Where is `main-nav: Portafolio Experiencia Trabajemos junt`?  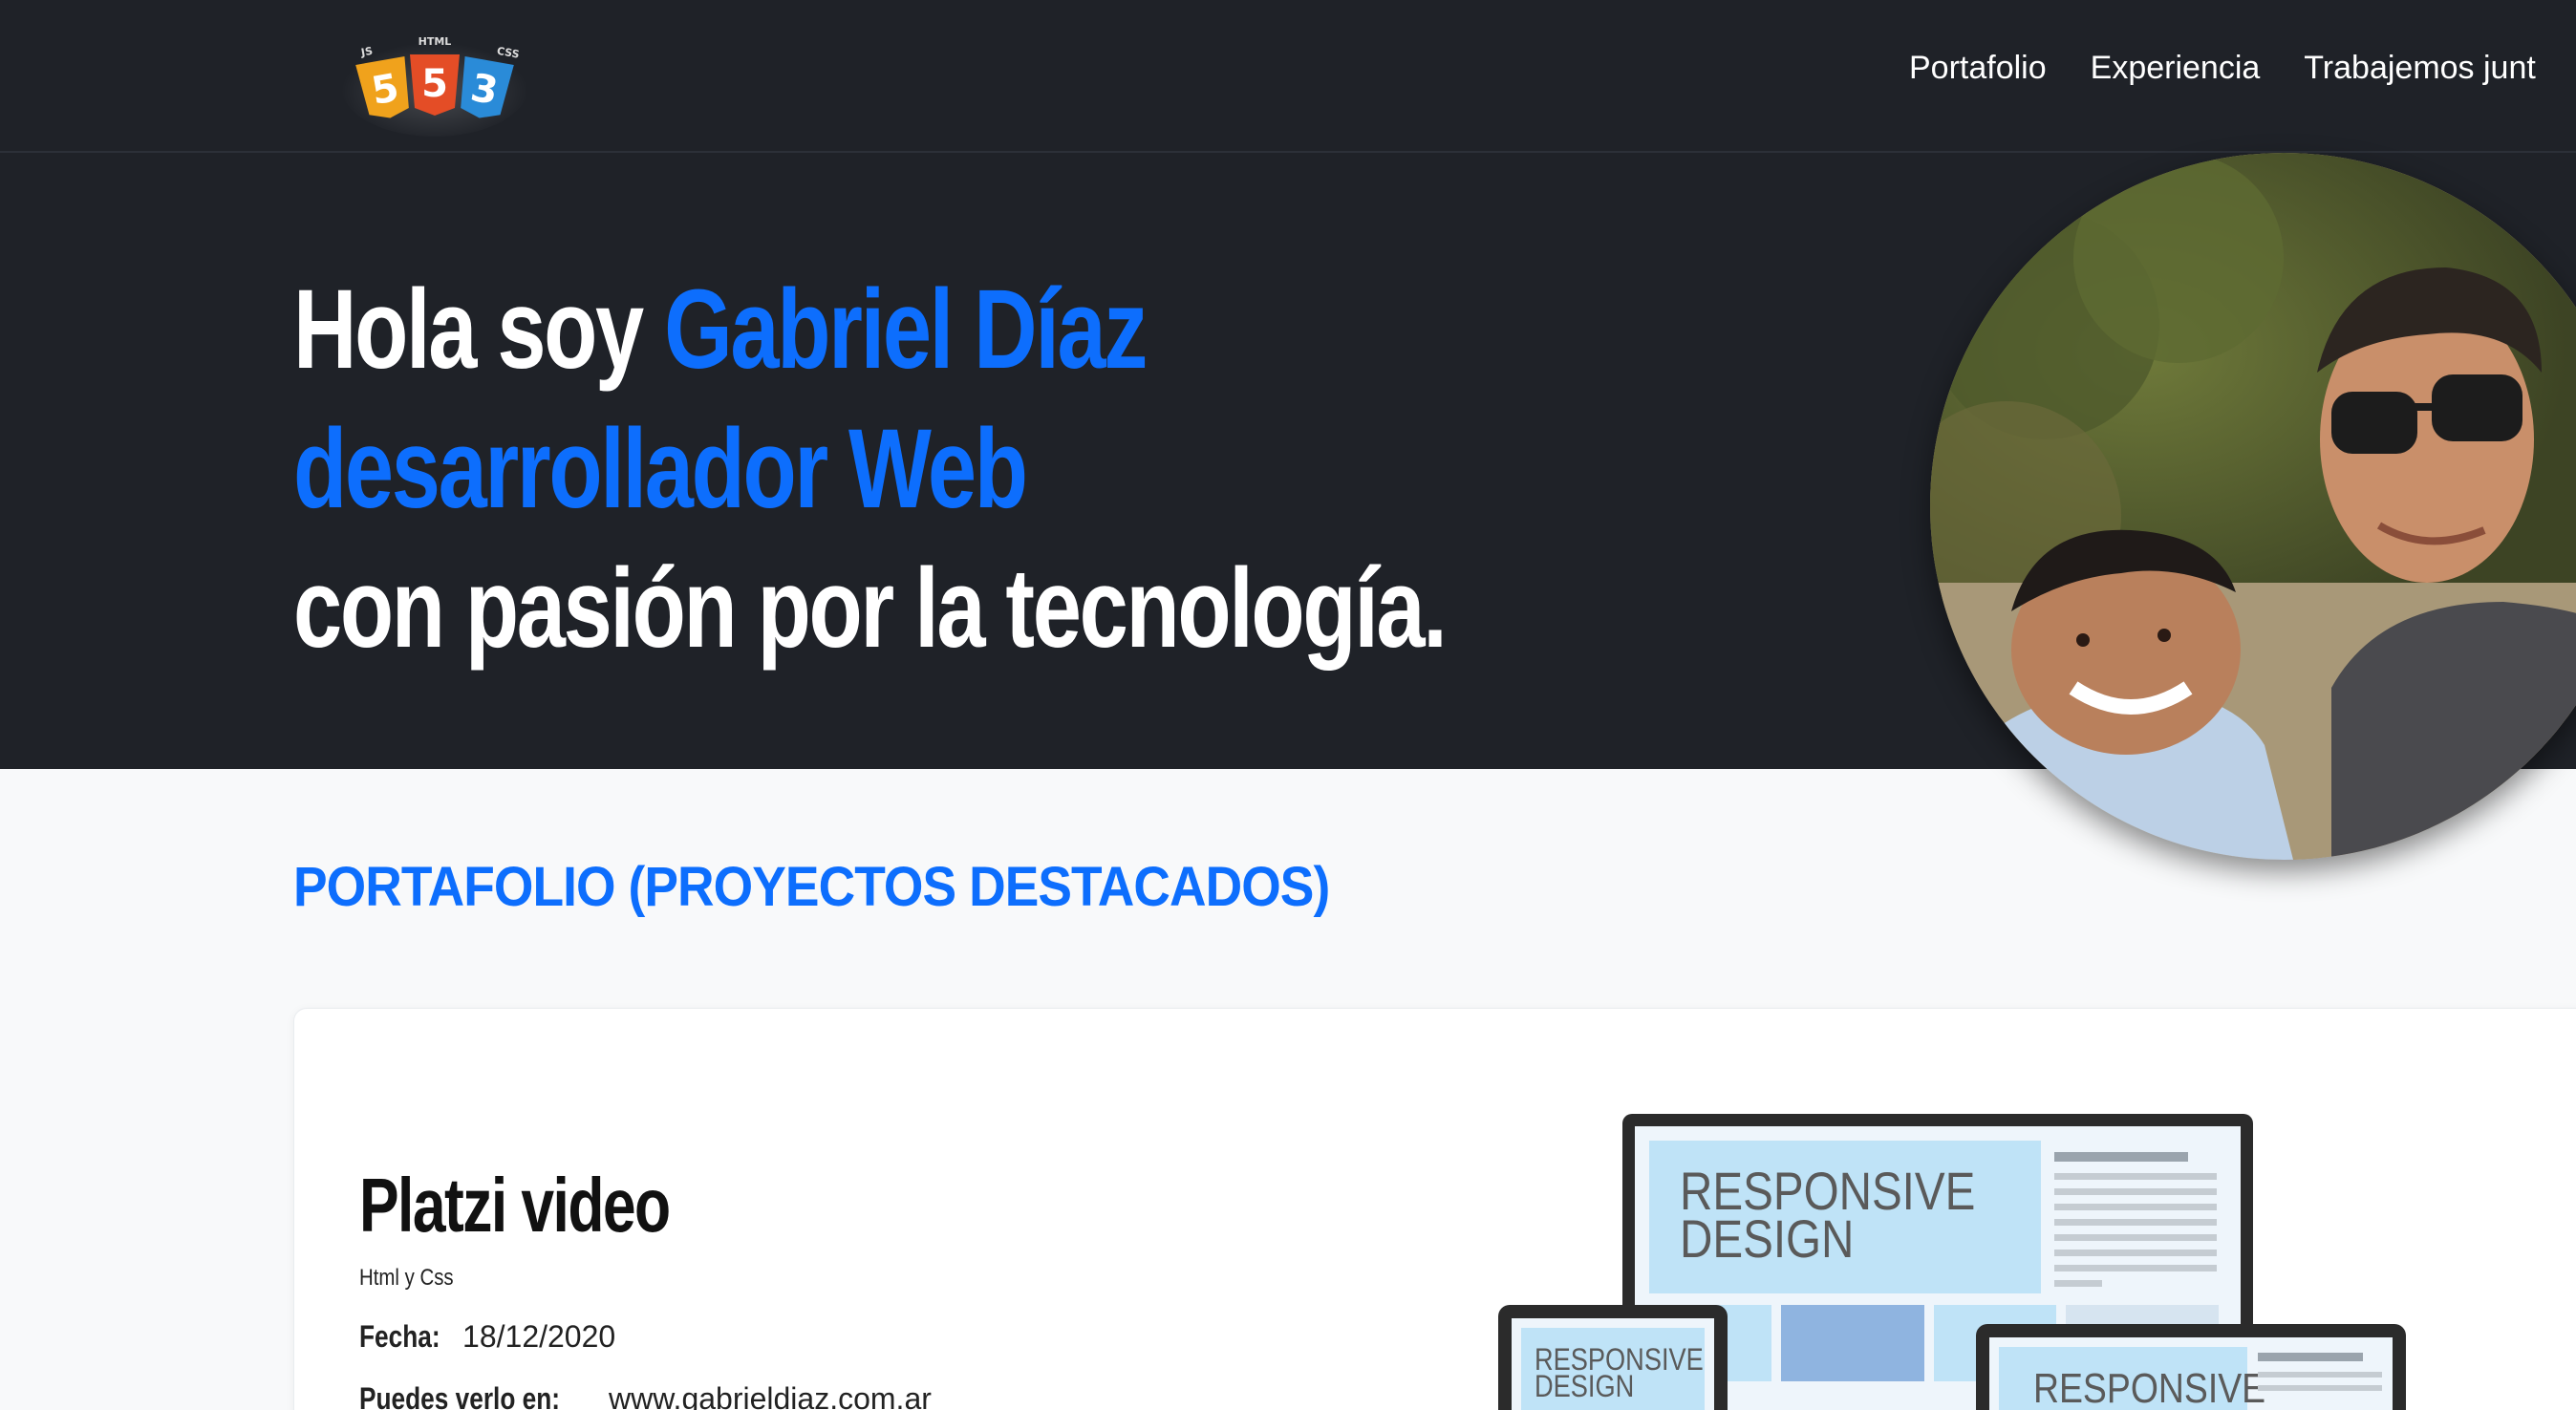 main-nav: Portafolio Experiencia Trabajemos junt is located at coordinates (2222, 68).